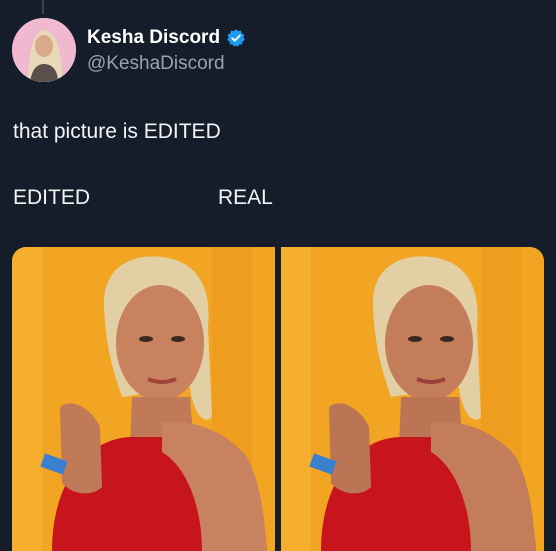  I want to click on thread-connector, so click(43, 7).